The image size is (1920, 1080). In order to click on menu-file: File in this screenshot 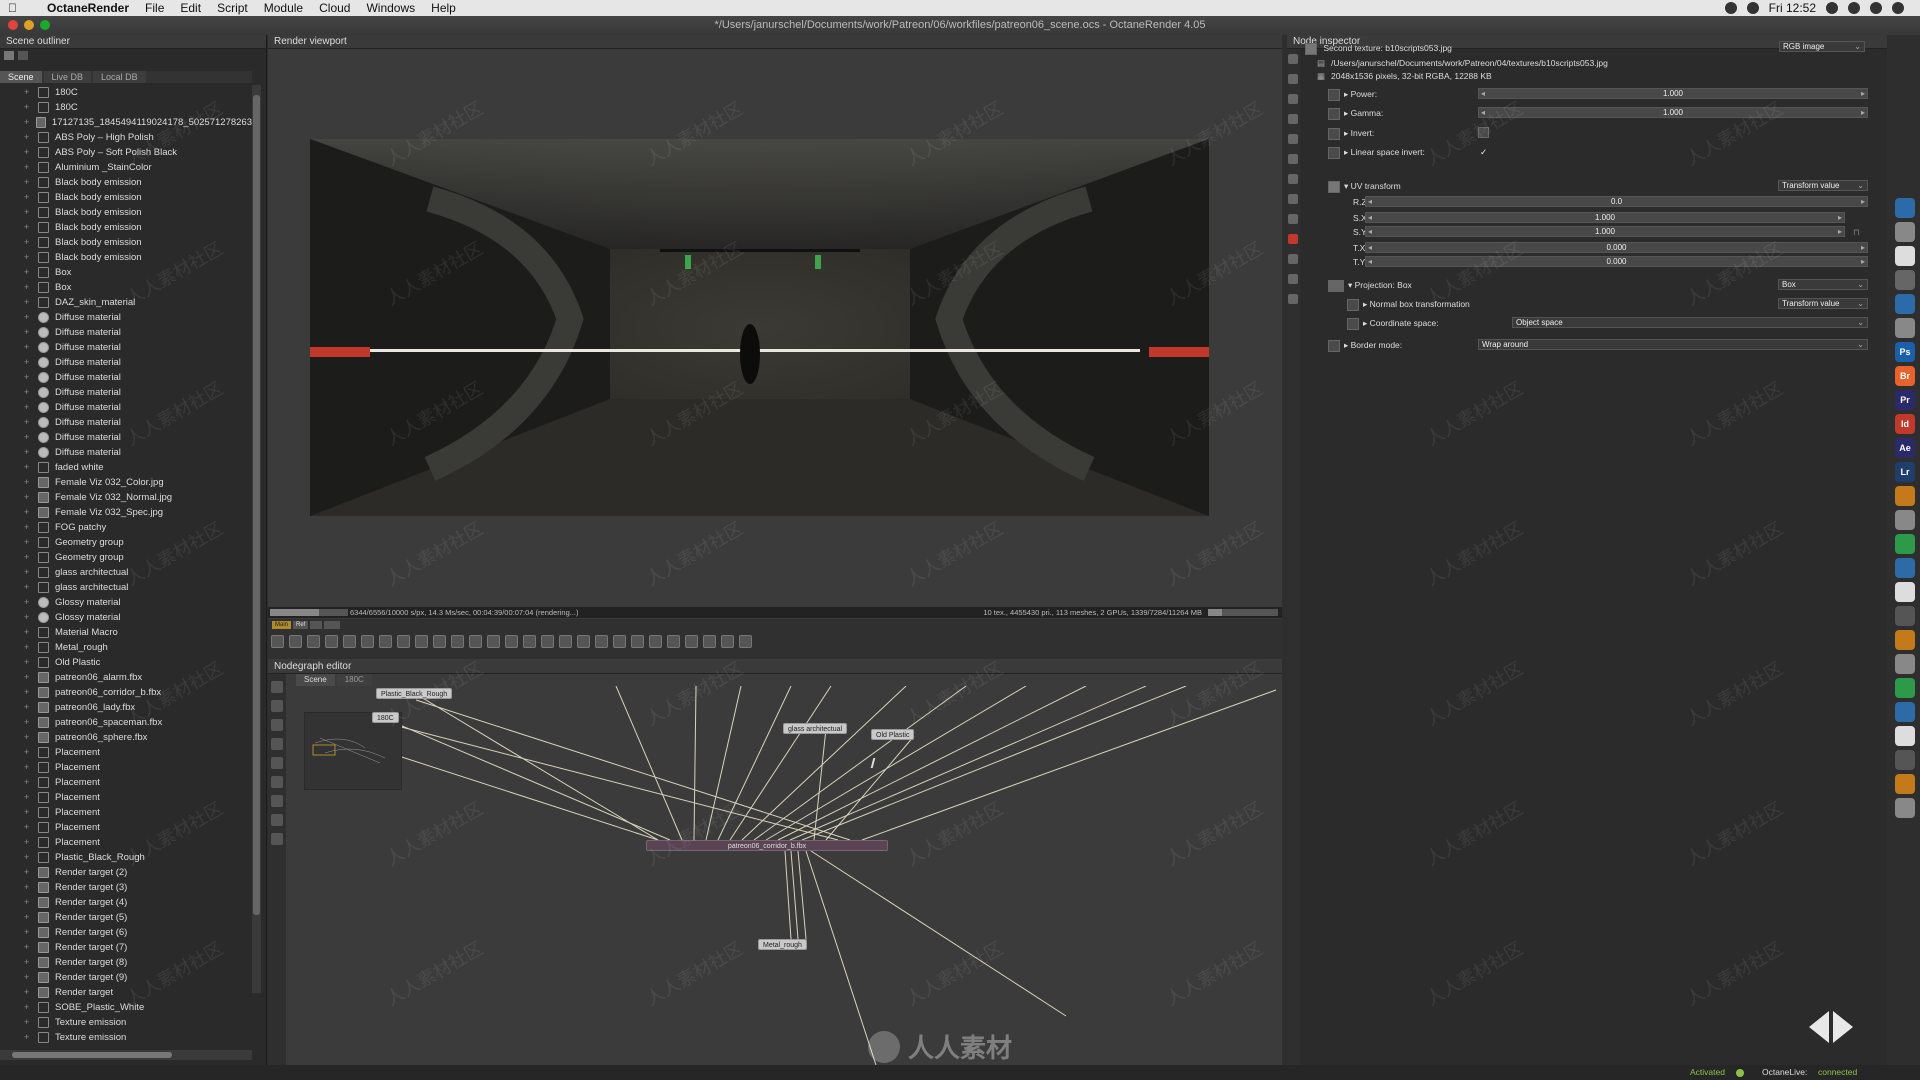, I will do `click(154, 8)`.